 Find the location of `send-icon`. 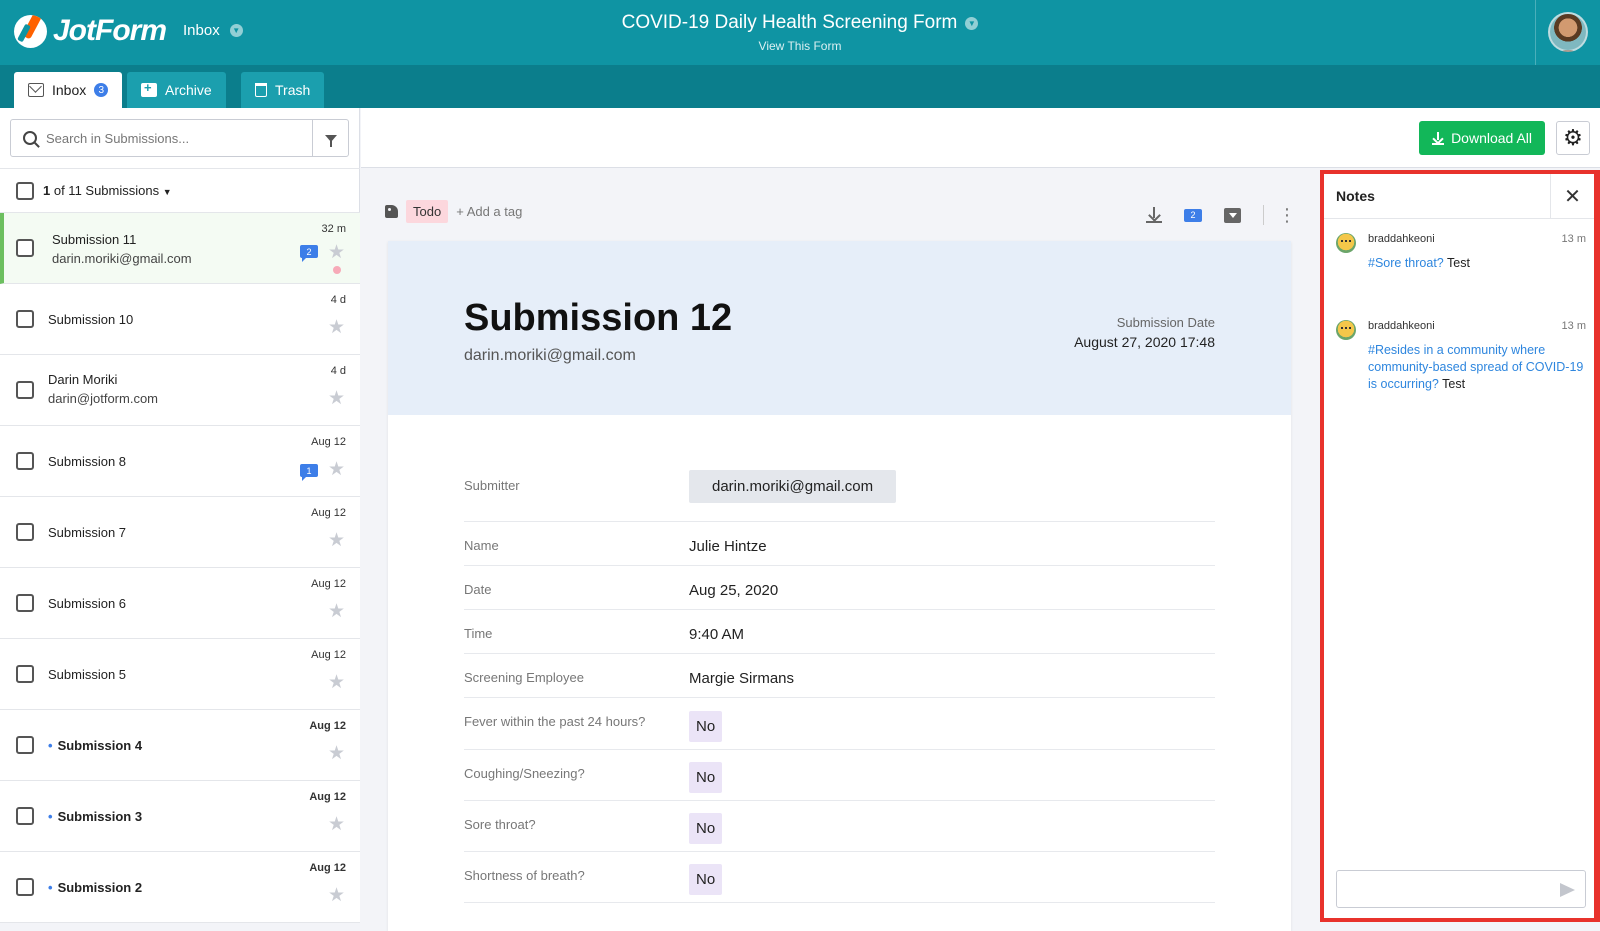

send-icon is located at coordinates (1567, 890).